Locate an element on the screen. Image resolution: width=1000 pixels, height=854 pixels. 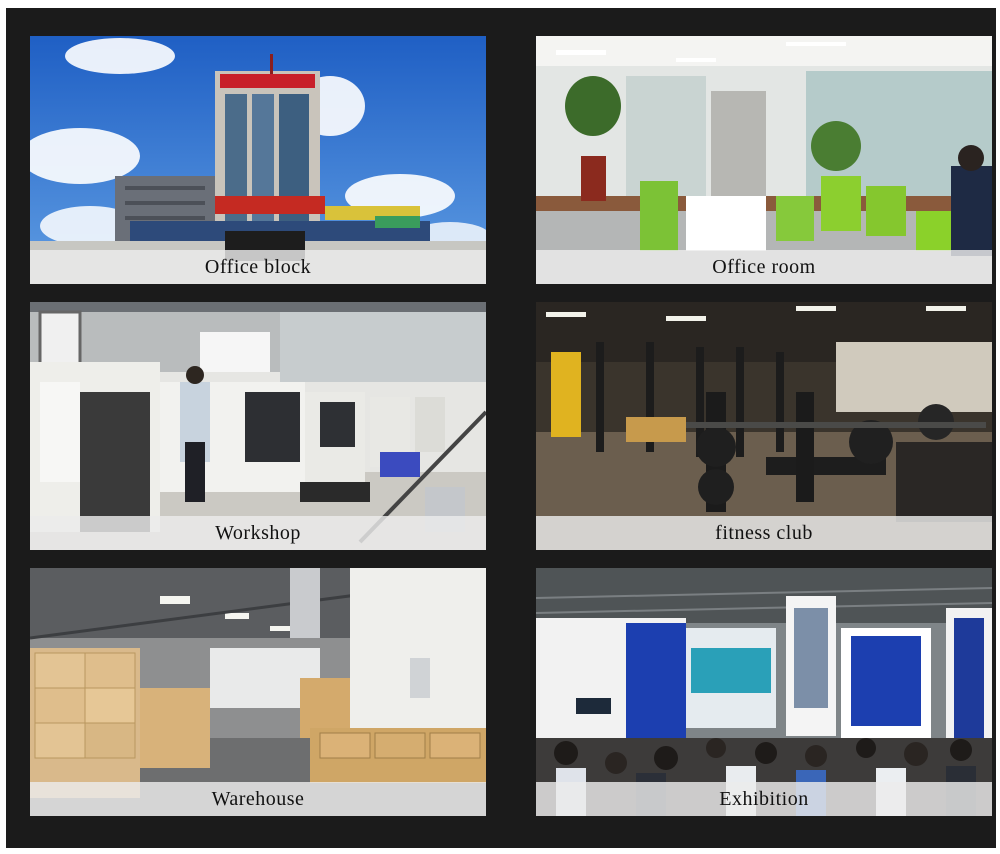
photo-tile-office-room: Office room is located at coordinates (764, 160).